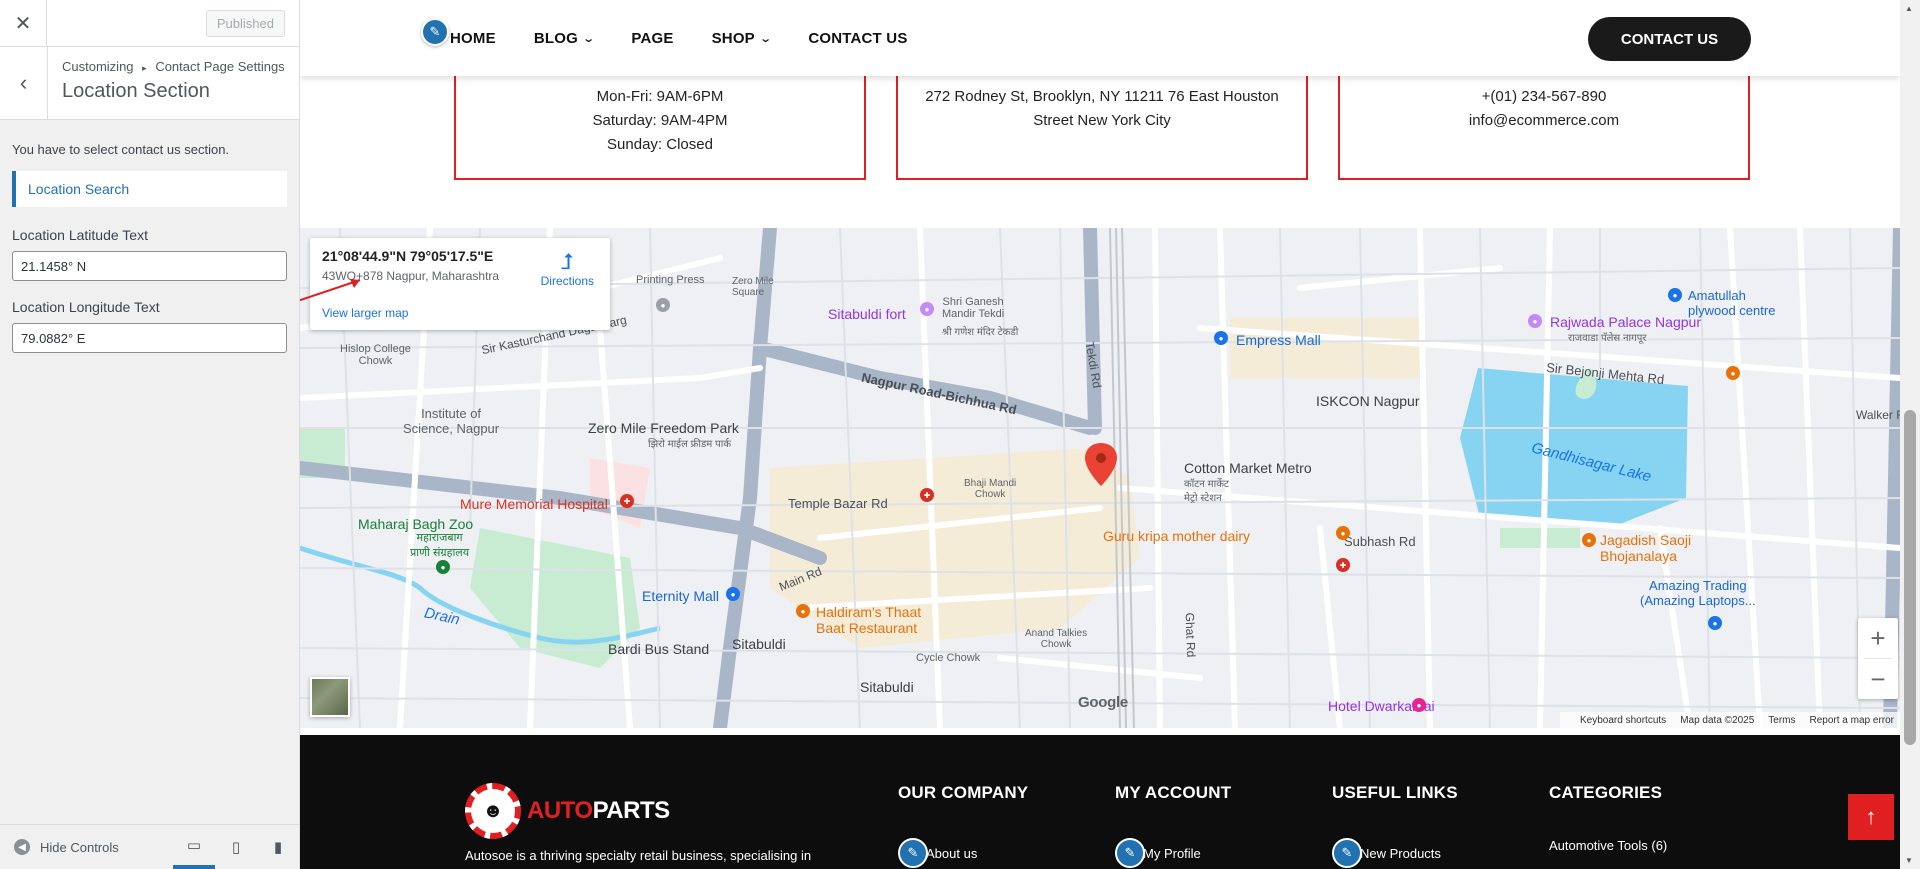  What do you see at coordinates (564, 38) in the screenshot?
I see `nav-blog: BLOG ⌄` at bounding box center [564, 38].